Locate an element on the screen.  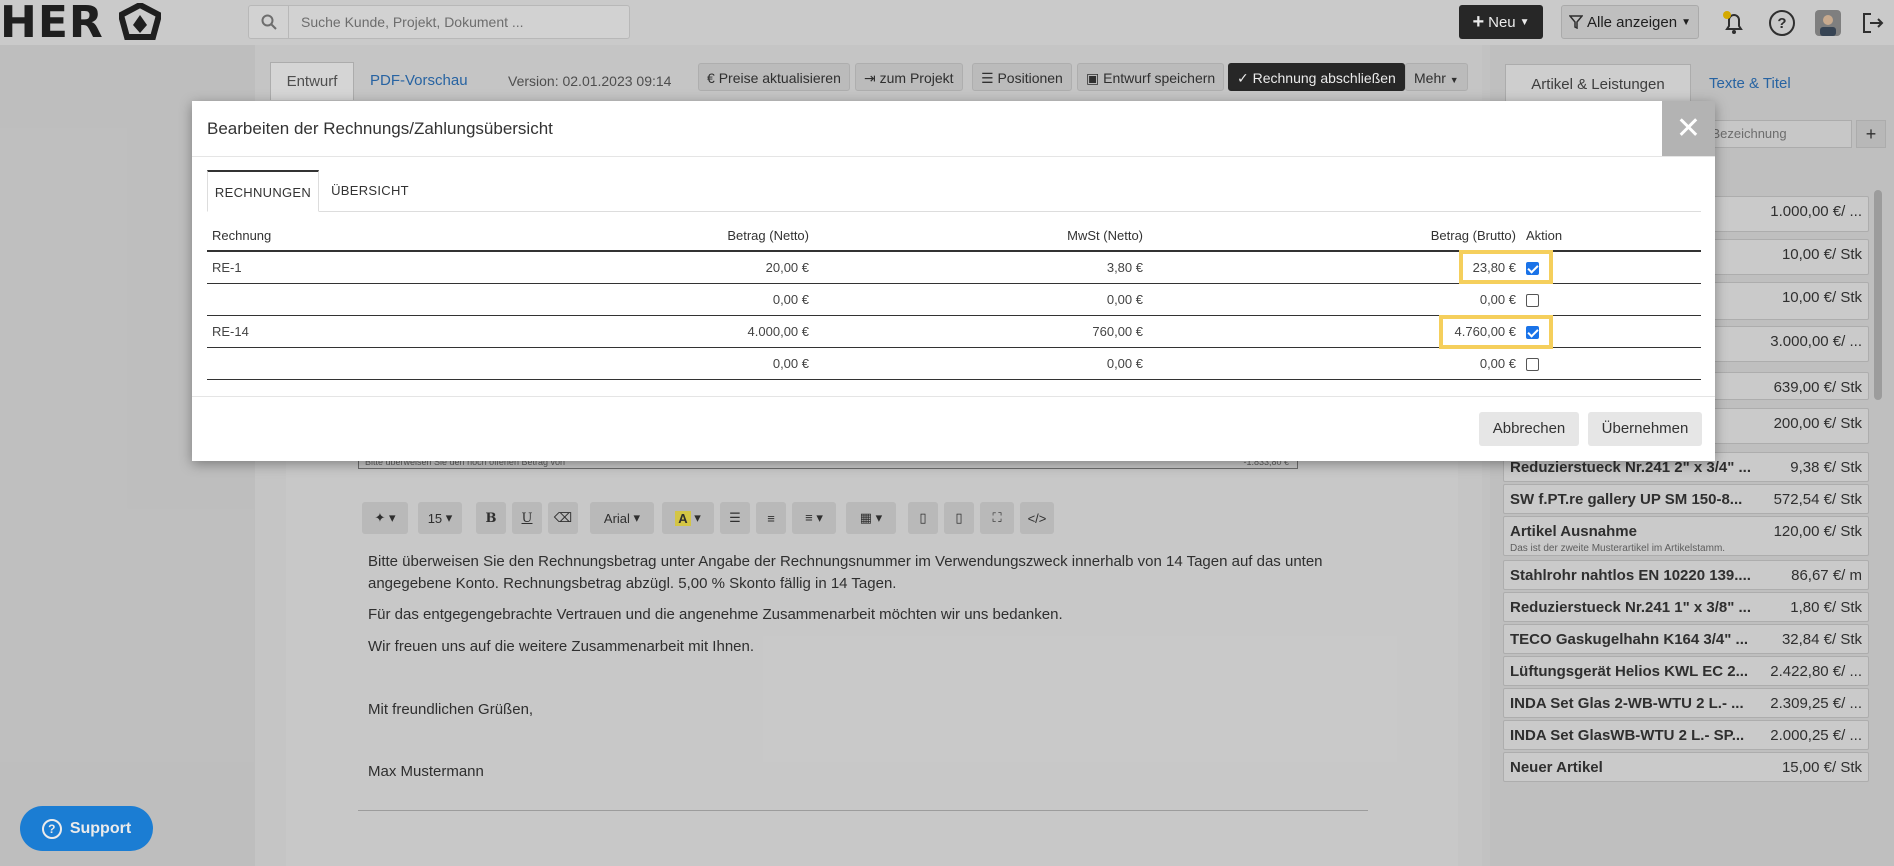
tab-overview: ÜBERSICHT is located at coordinates (370, 191).